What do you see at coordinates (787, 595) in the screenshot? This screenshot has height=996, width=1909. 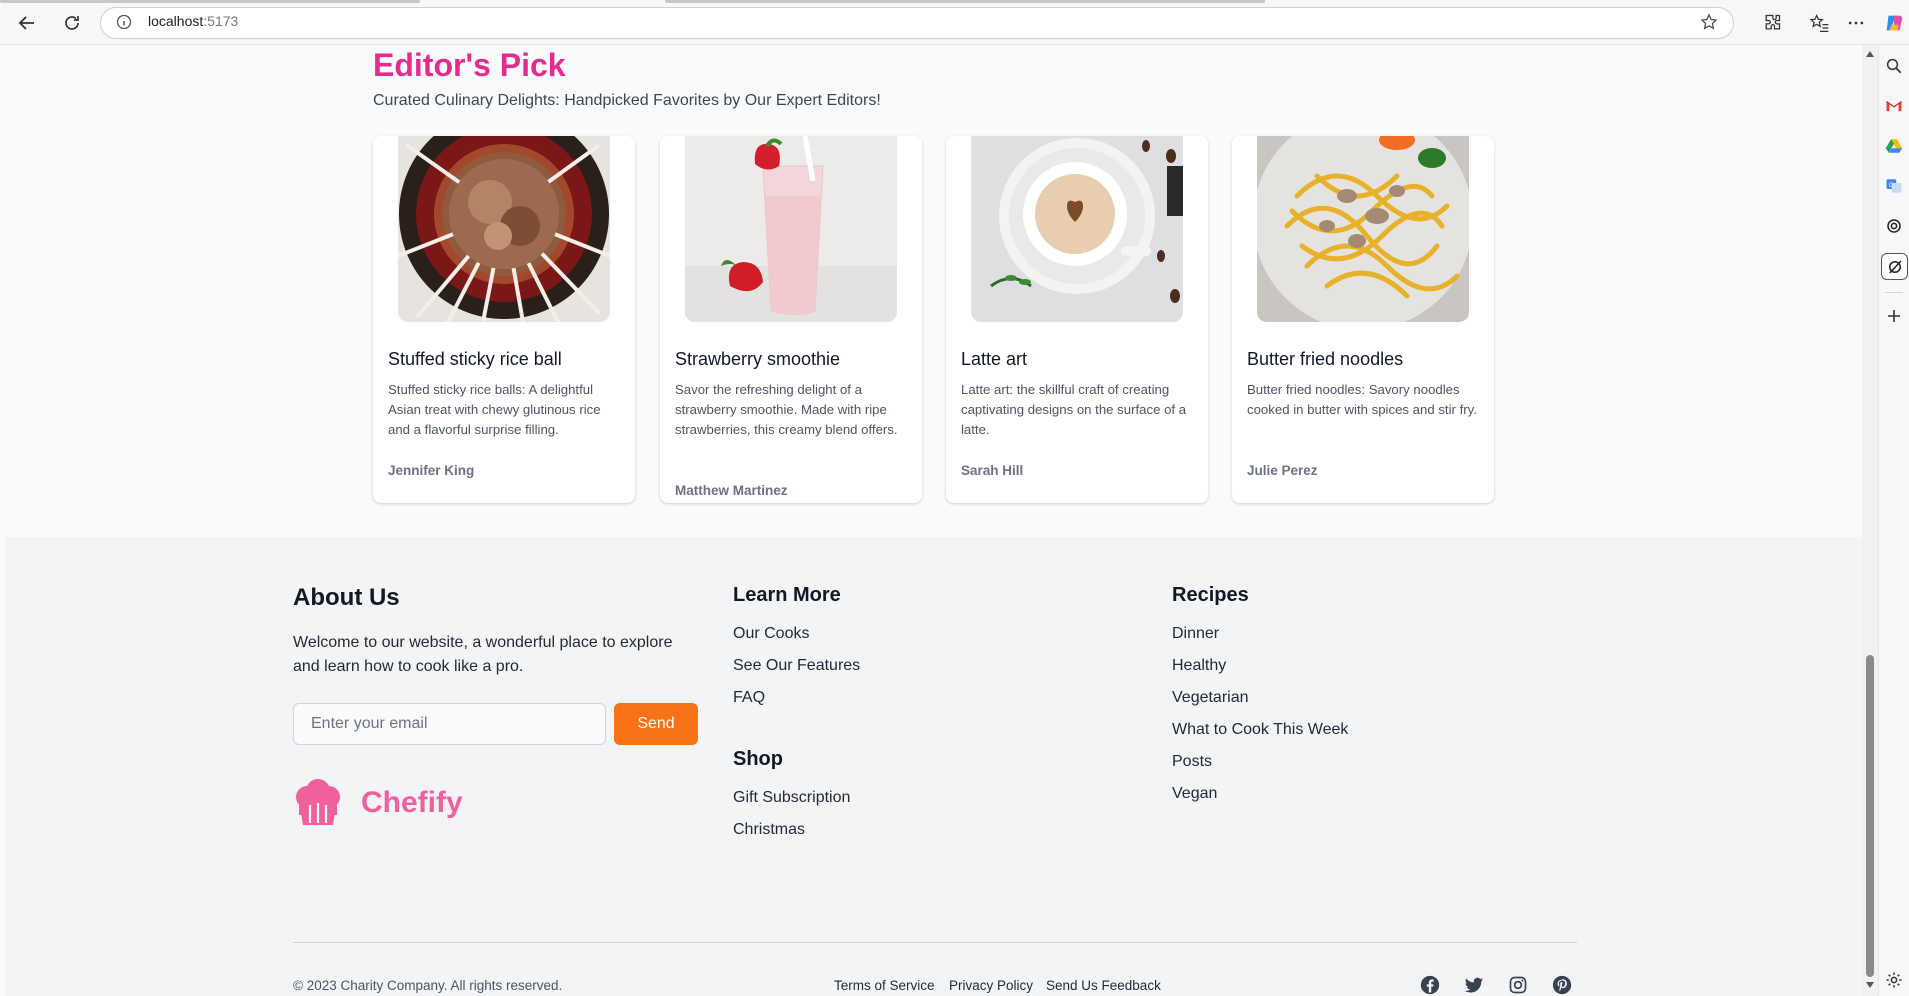 I see `learn-more-title: Learn More` at bounding box center [787, 595].